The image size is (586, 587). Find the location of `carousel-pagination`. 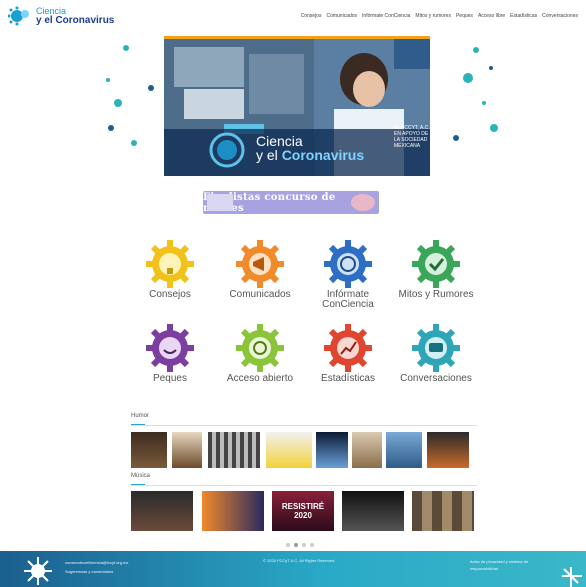

carousel-pagination is located at coordinates (300, 545).